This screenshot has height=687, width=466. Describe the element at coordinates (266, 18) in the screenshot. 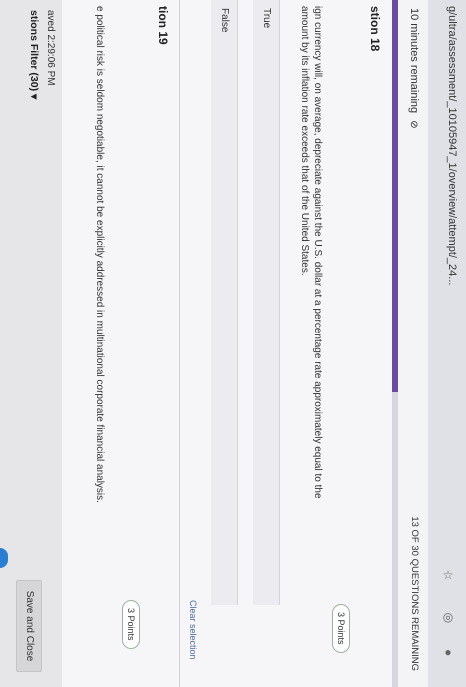

I see `option-label: True` at that location.